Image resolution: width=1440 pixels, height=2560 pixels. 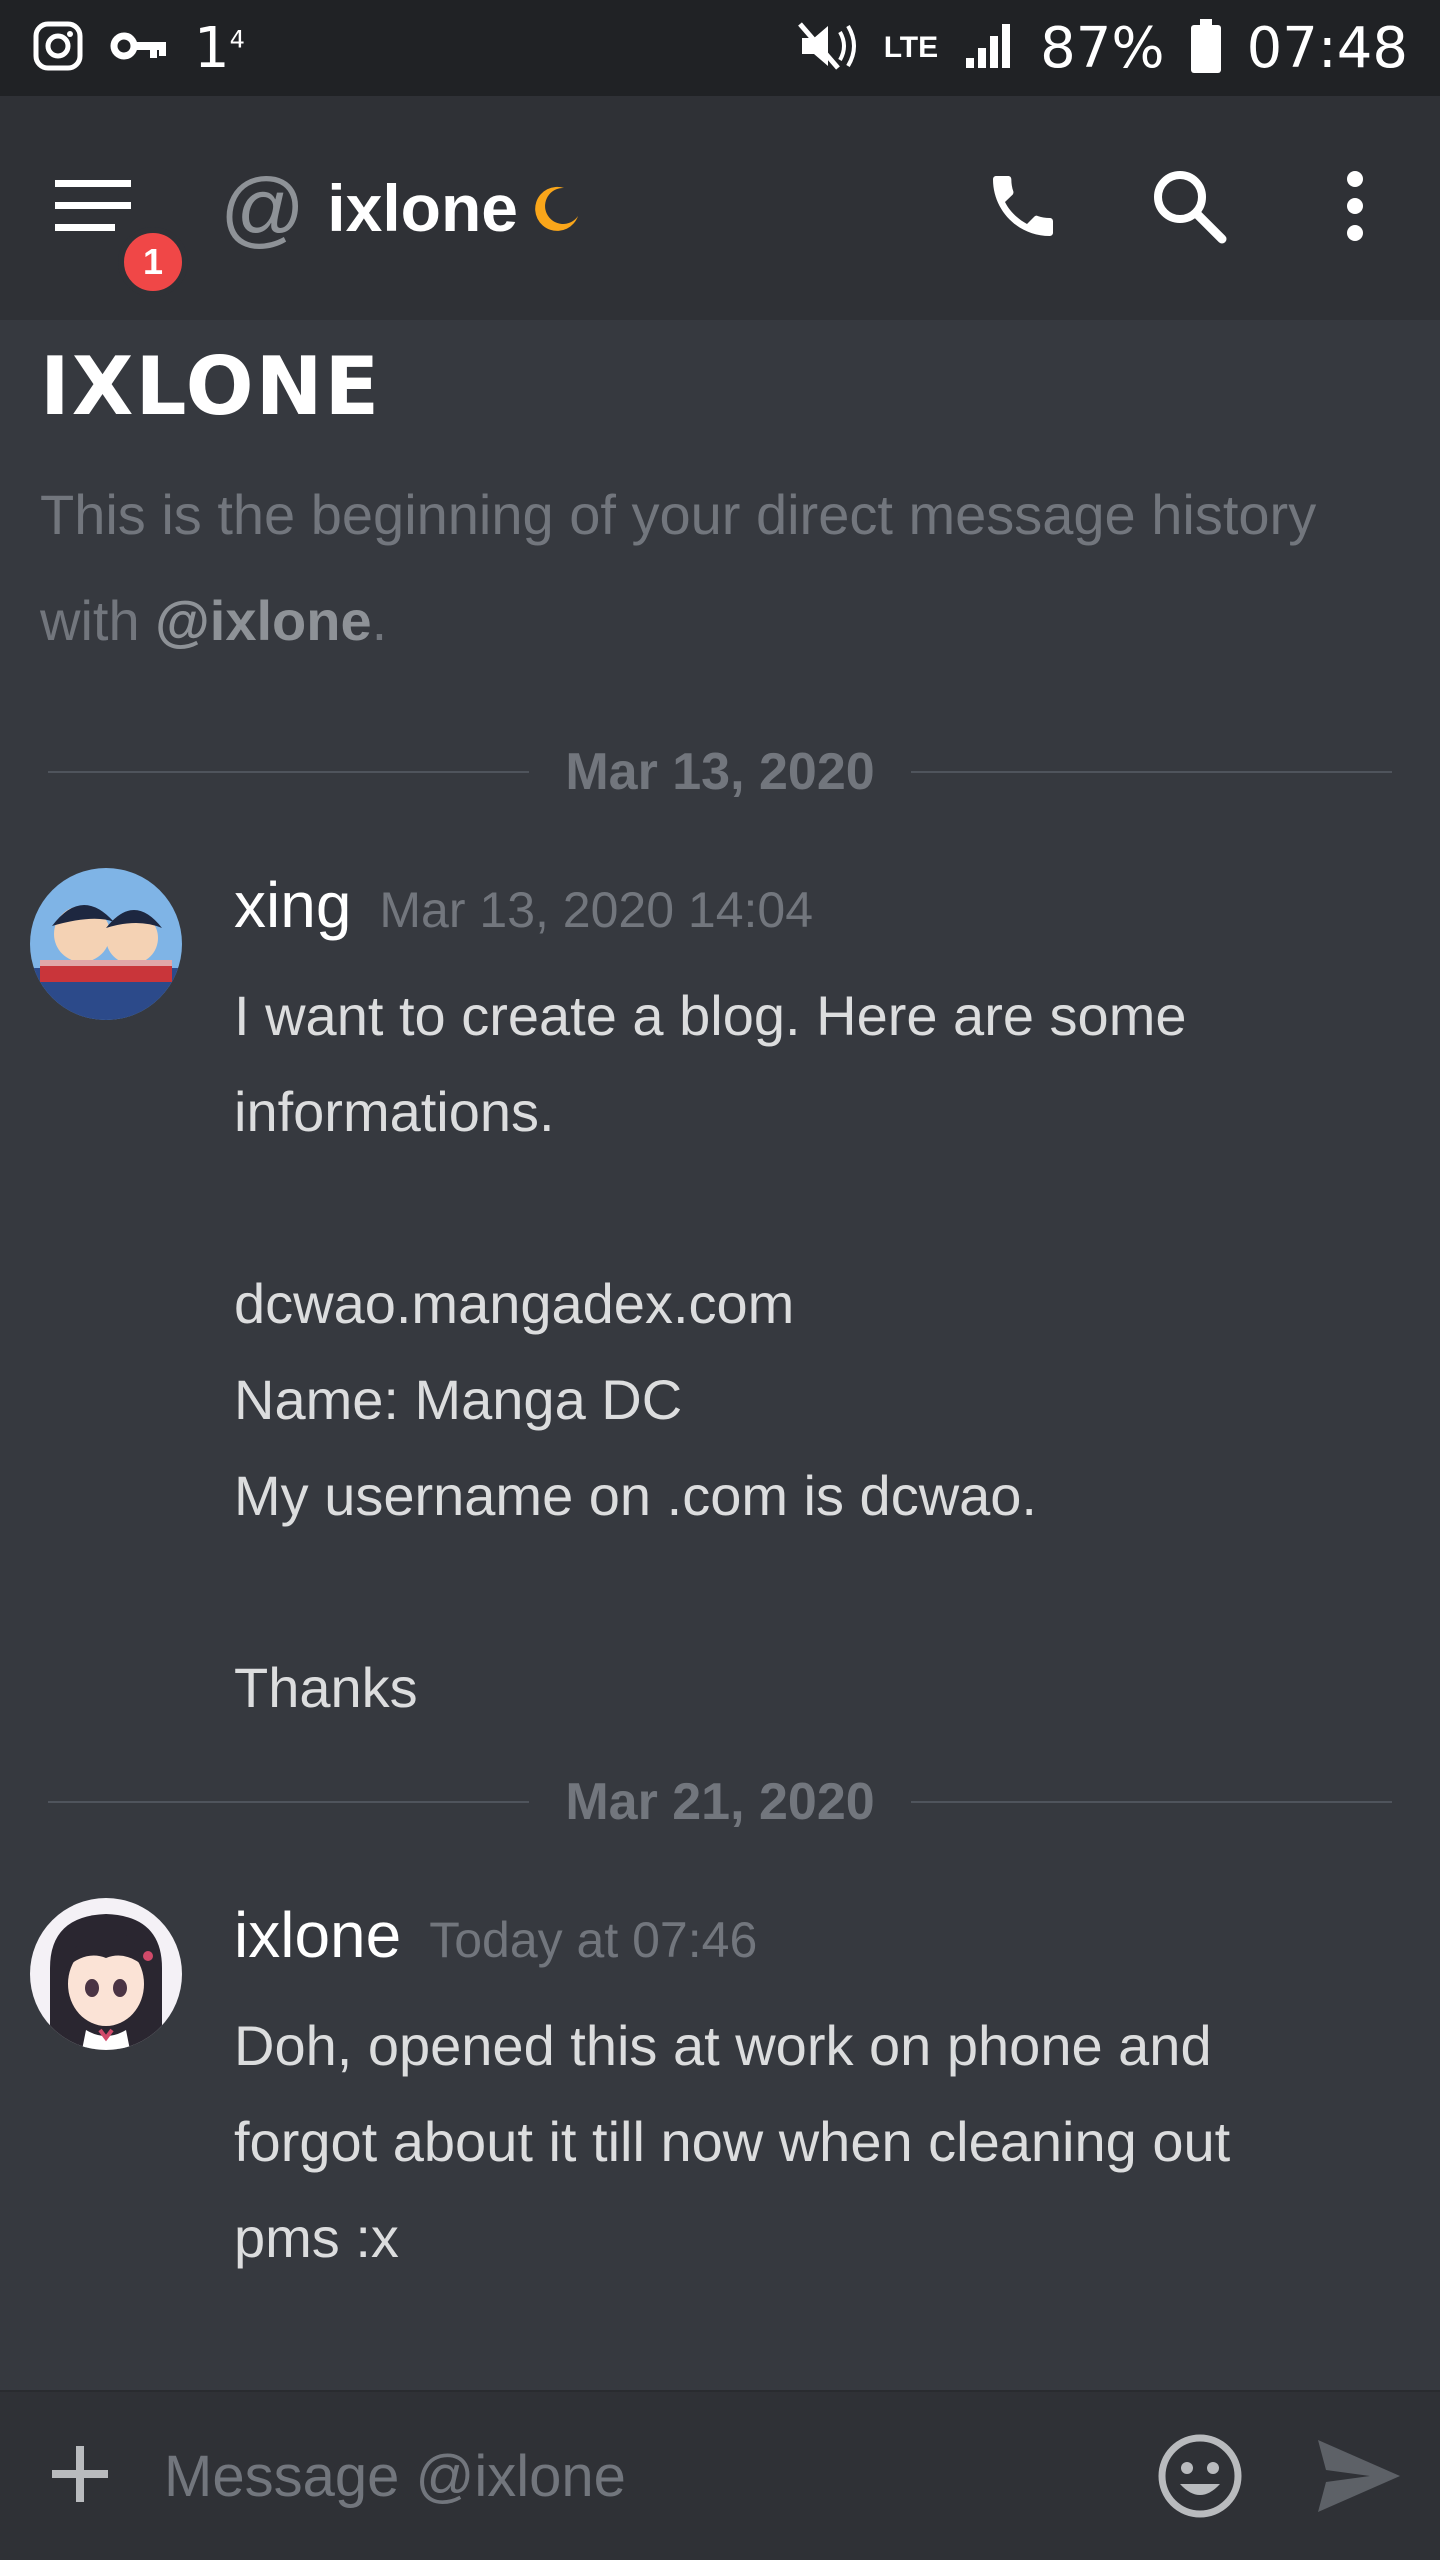 I want to click on message-line: My username on .com is dcwao., so click(x=635, y=1495).